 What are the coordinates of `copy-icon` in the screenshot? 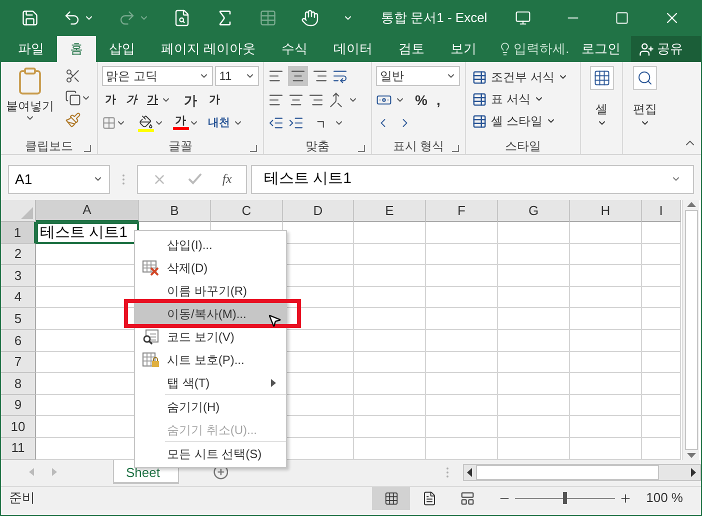 It's located at (73, 98).